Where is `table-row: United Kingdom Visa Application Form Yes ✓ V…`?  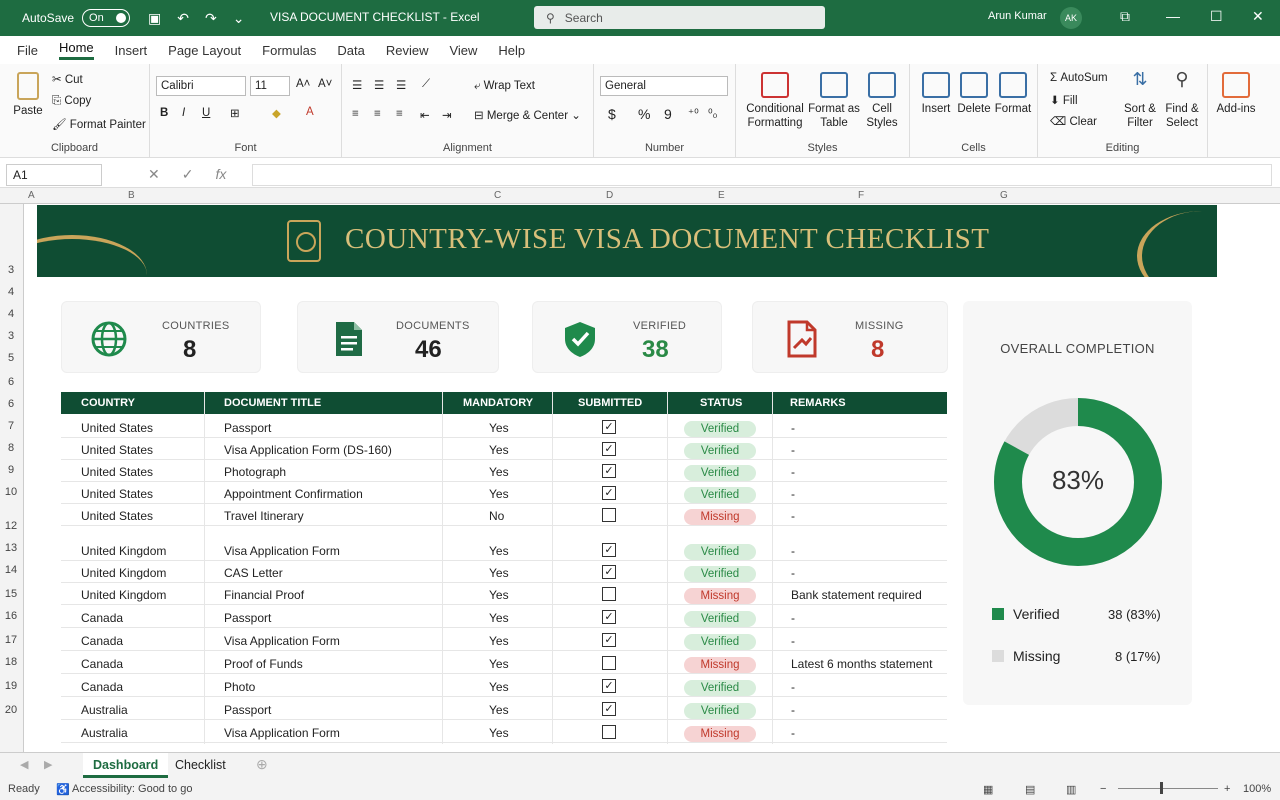 table-row: United Kingdom Visa Application Form Yes ✓ V… is located at coordinates (504, 550).